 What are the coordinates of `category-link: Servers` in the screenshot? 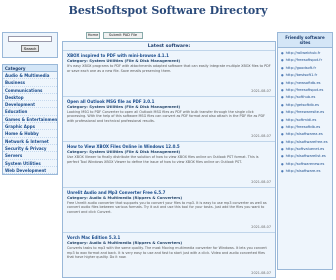 It's located at (30, 156).